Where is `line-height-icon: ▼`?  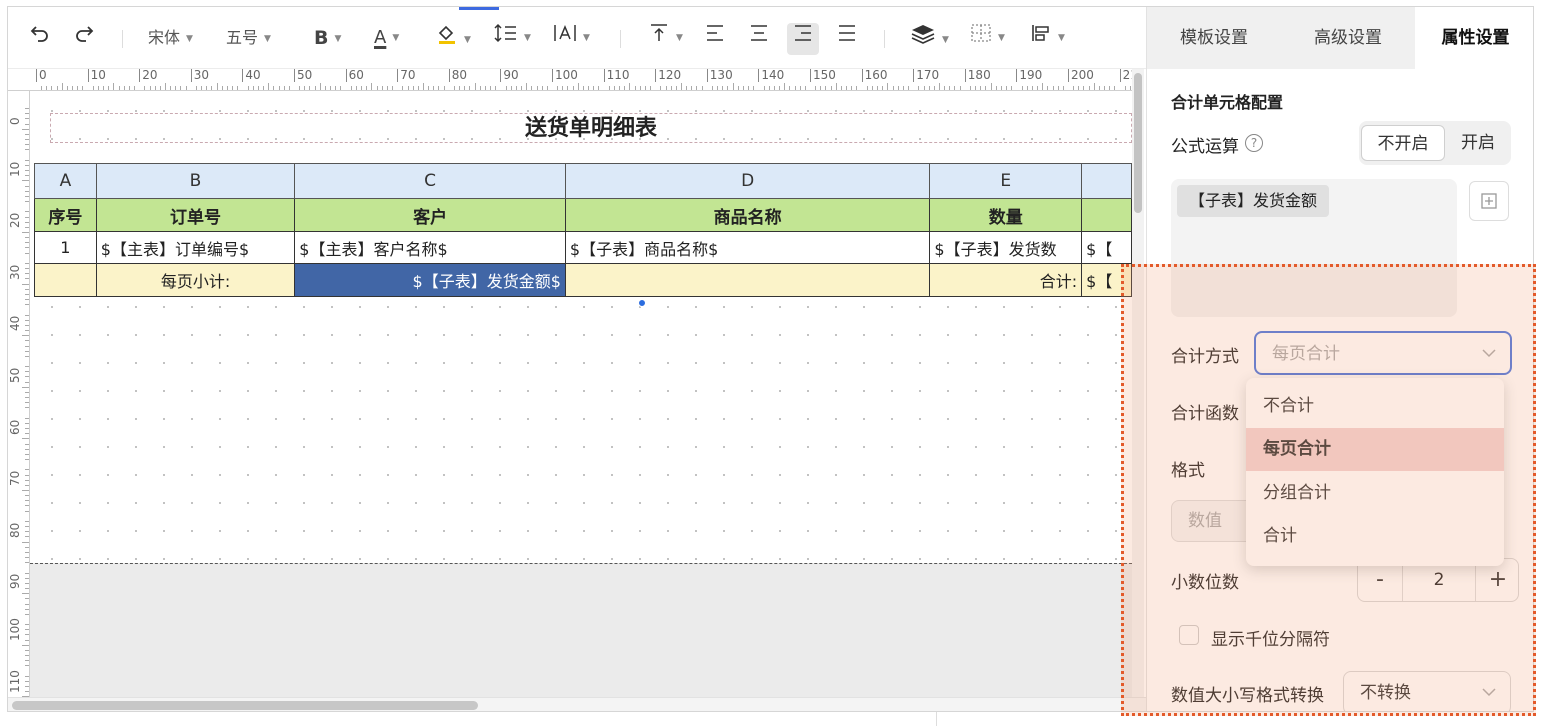 line-height-icon: ▼ is located at coordinates (512, 38).